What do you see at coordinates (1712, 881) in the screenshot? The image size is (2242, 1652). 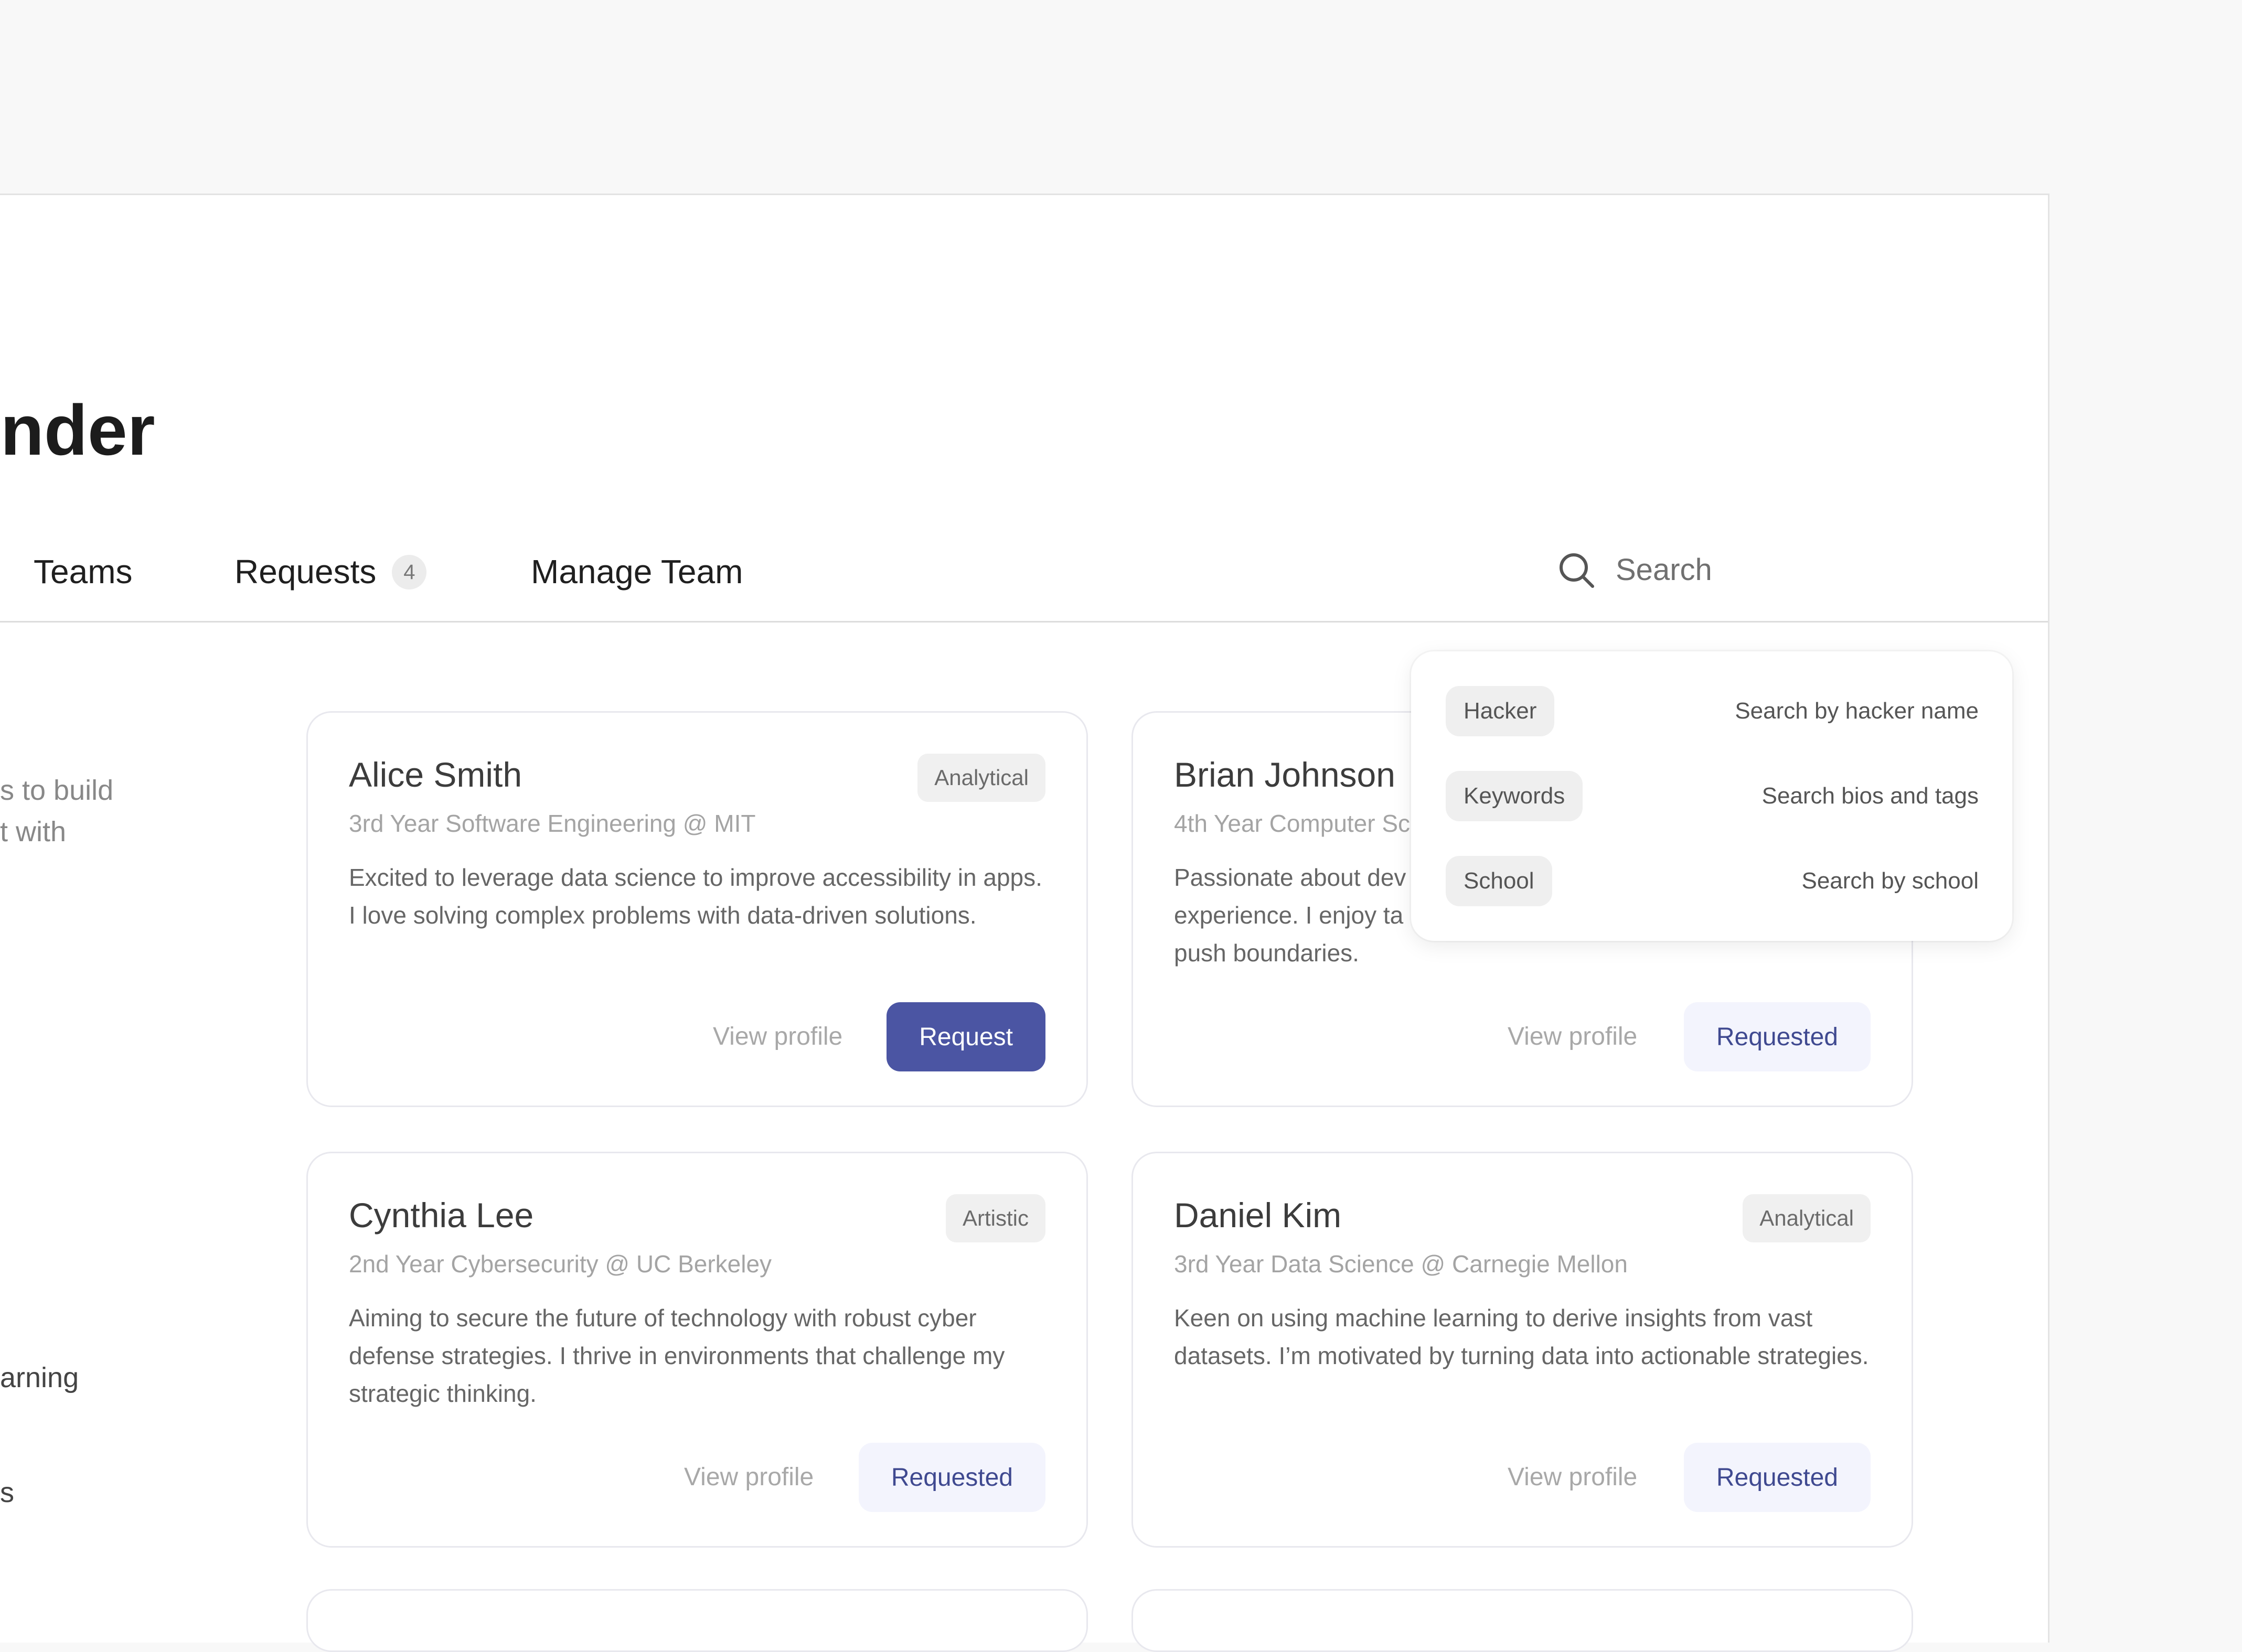 I see `search-option-school: School Search by school` at bounding box center [1712, 881].